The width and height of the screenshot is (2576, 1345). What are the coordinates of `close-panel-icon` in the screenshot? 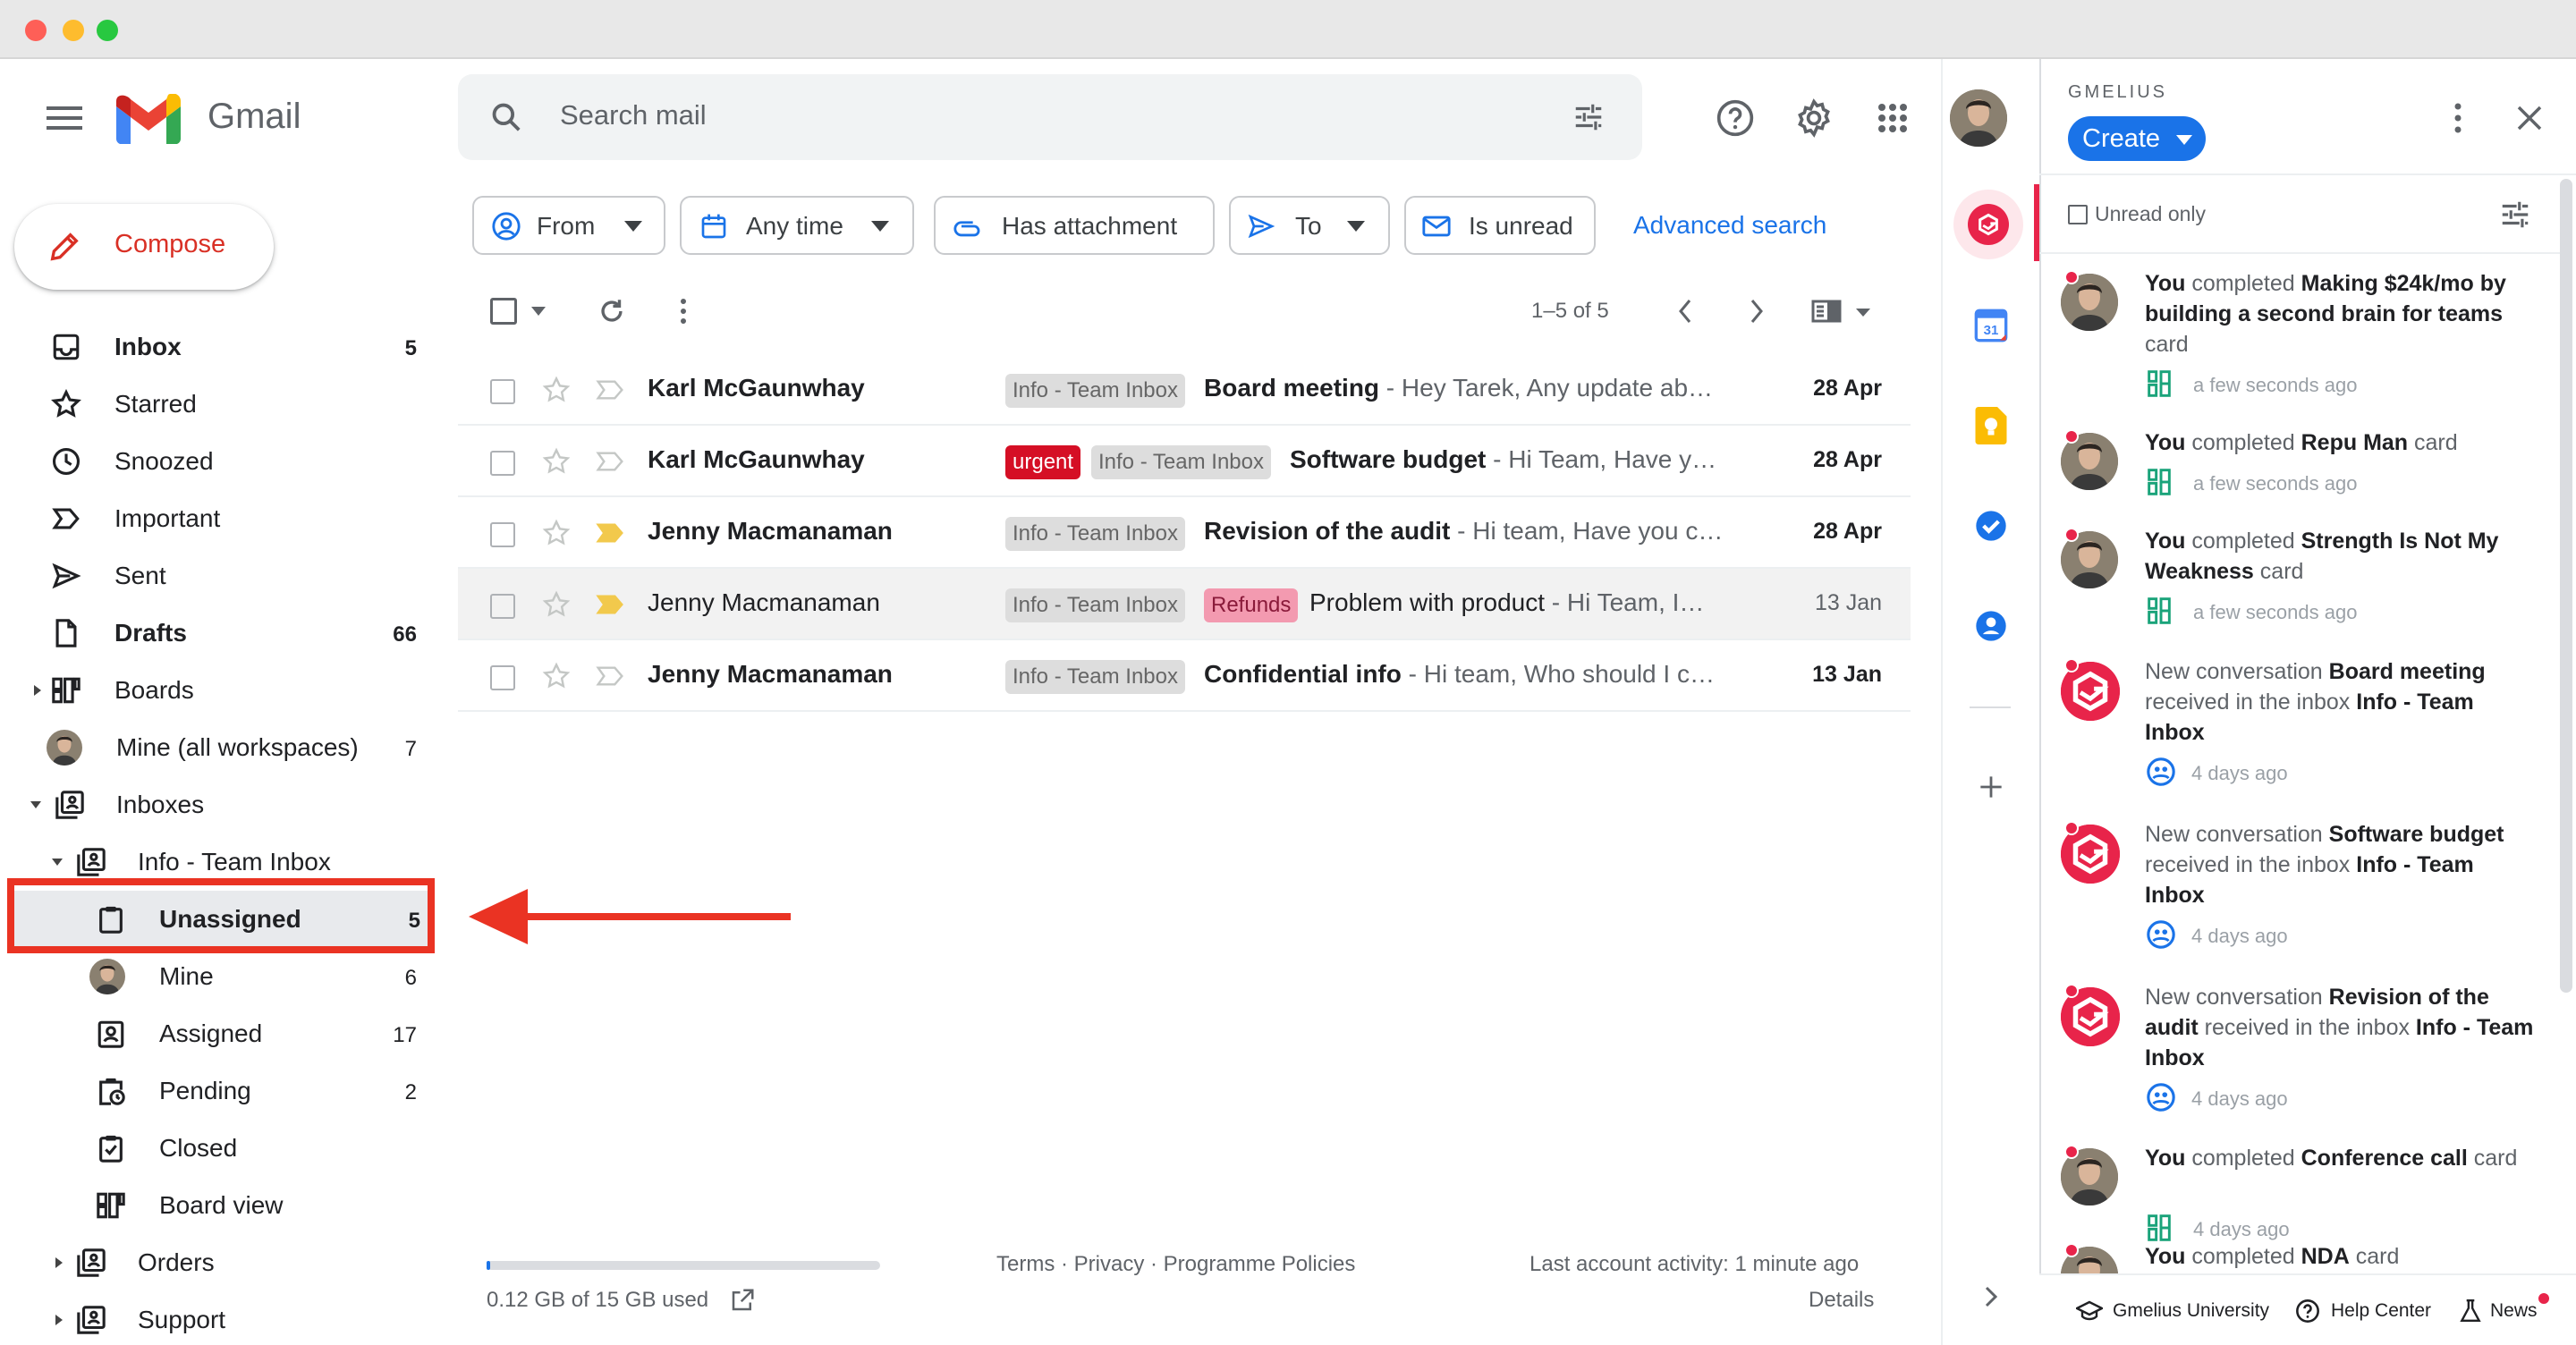 It's located at (2529, 118).